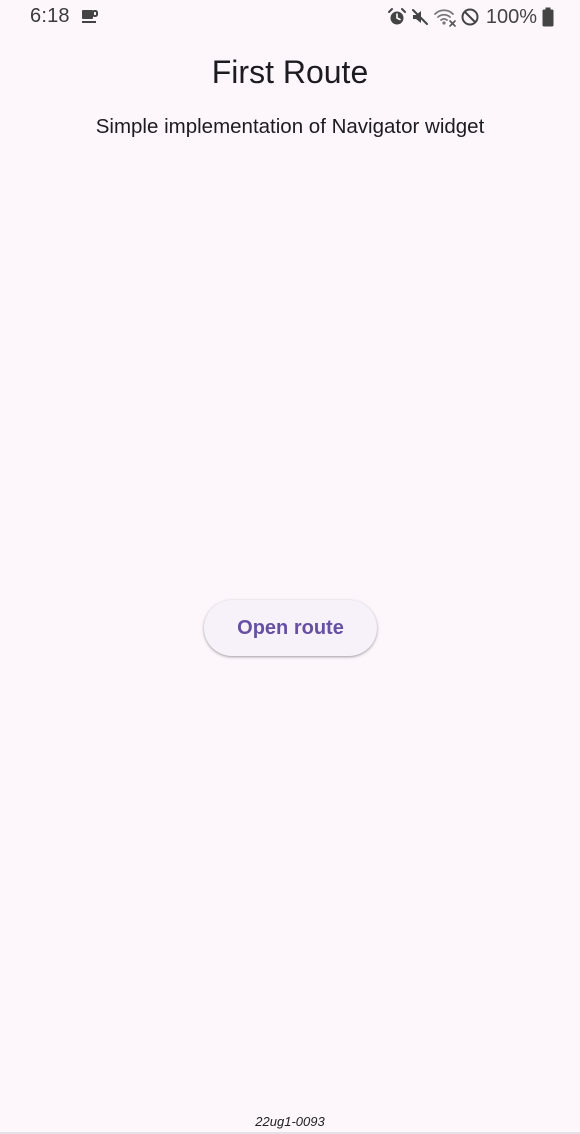 The width and height of the screenshot is (580, 1134). I want to click on coffee-cup-icon, so click(90, 17).